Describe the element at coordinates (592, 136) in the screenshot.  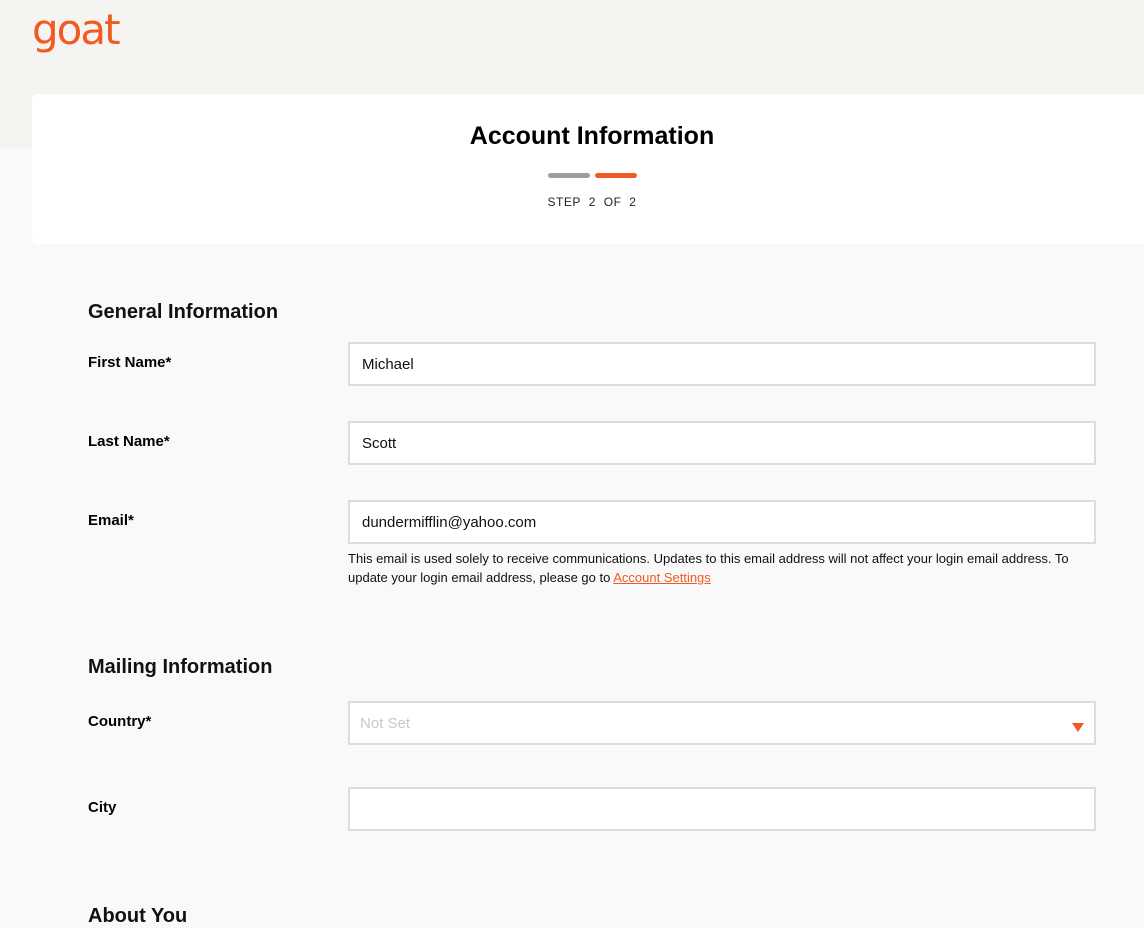
I see `page-title: Account Information` at that location.